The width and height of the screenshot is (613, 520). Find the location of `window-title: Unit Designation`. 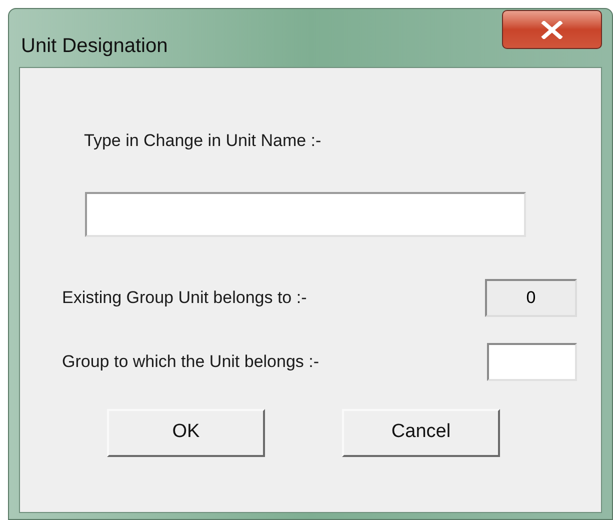

window-title: Unit Designation is located at coordinates (94, 46).